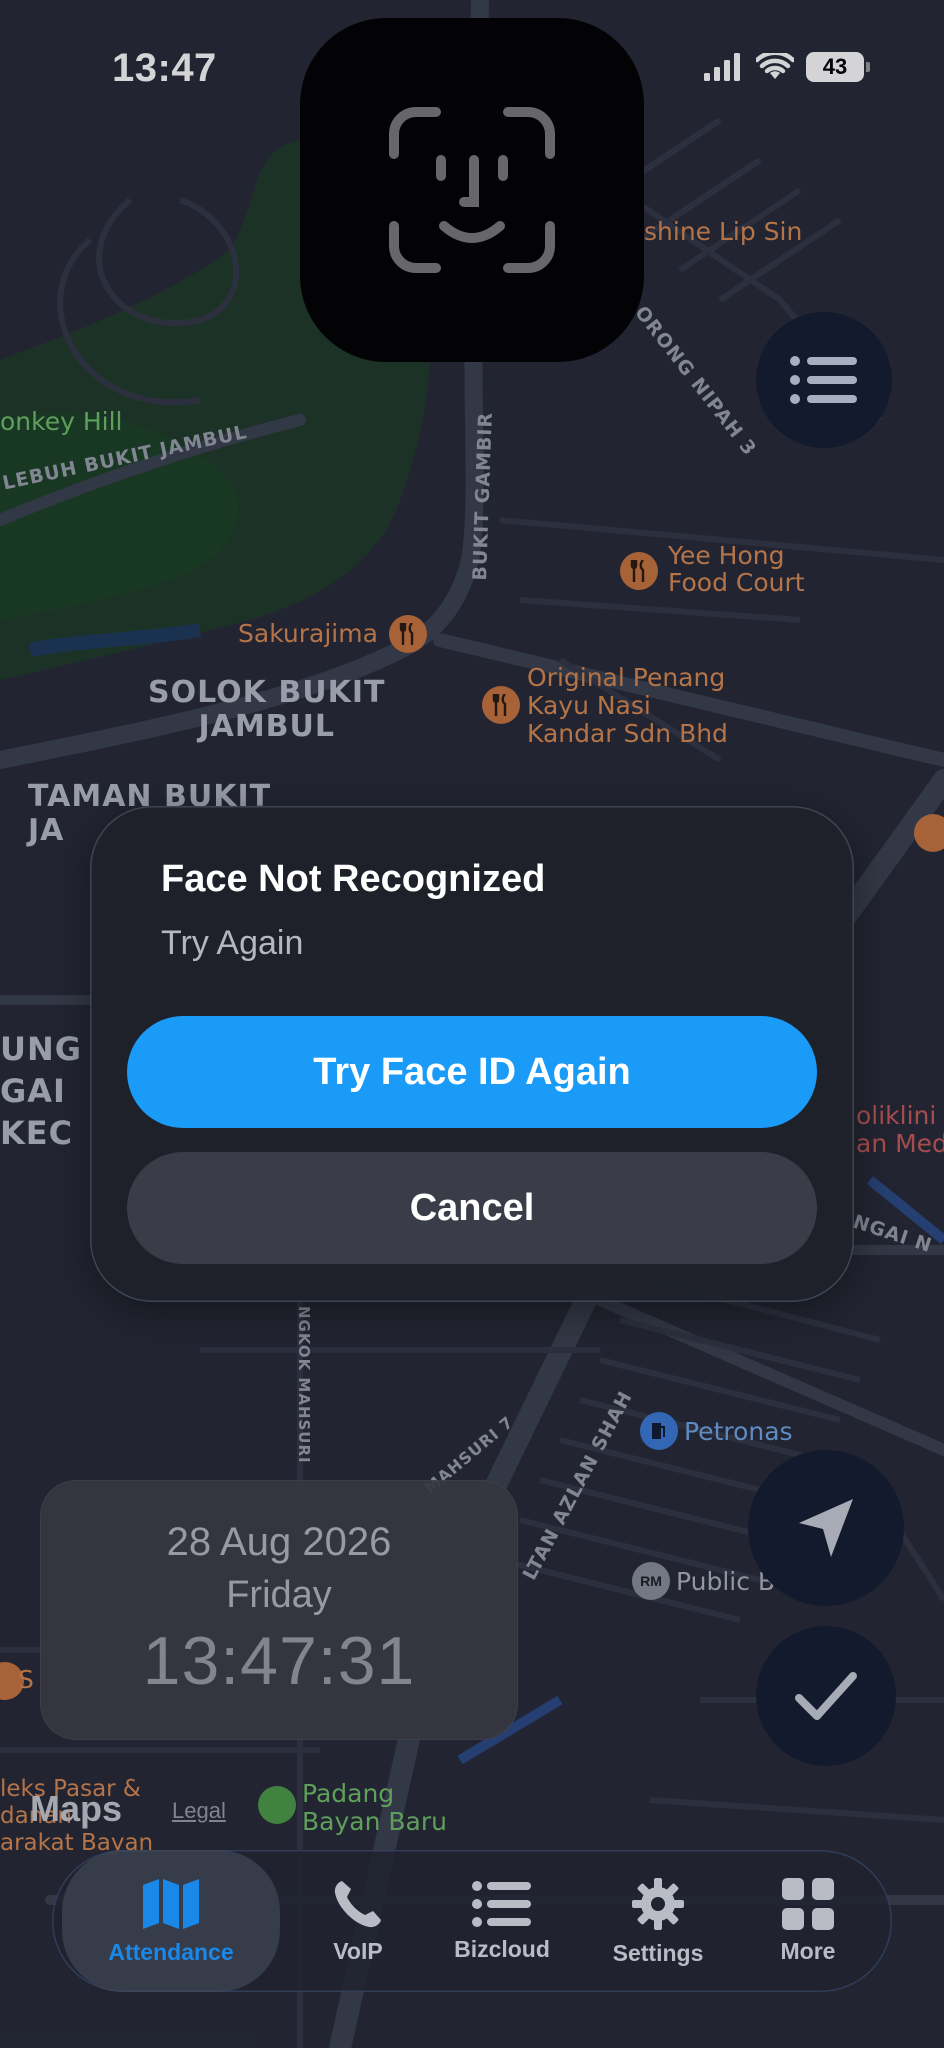 The height and width of the screenshot is (2048, 944). I want to click on tab-more: More, so click(808, 1921).